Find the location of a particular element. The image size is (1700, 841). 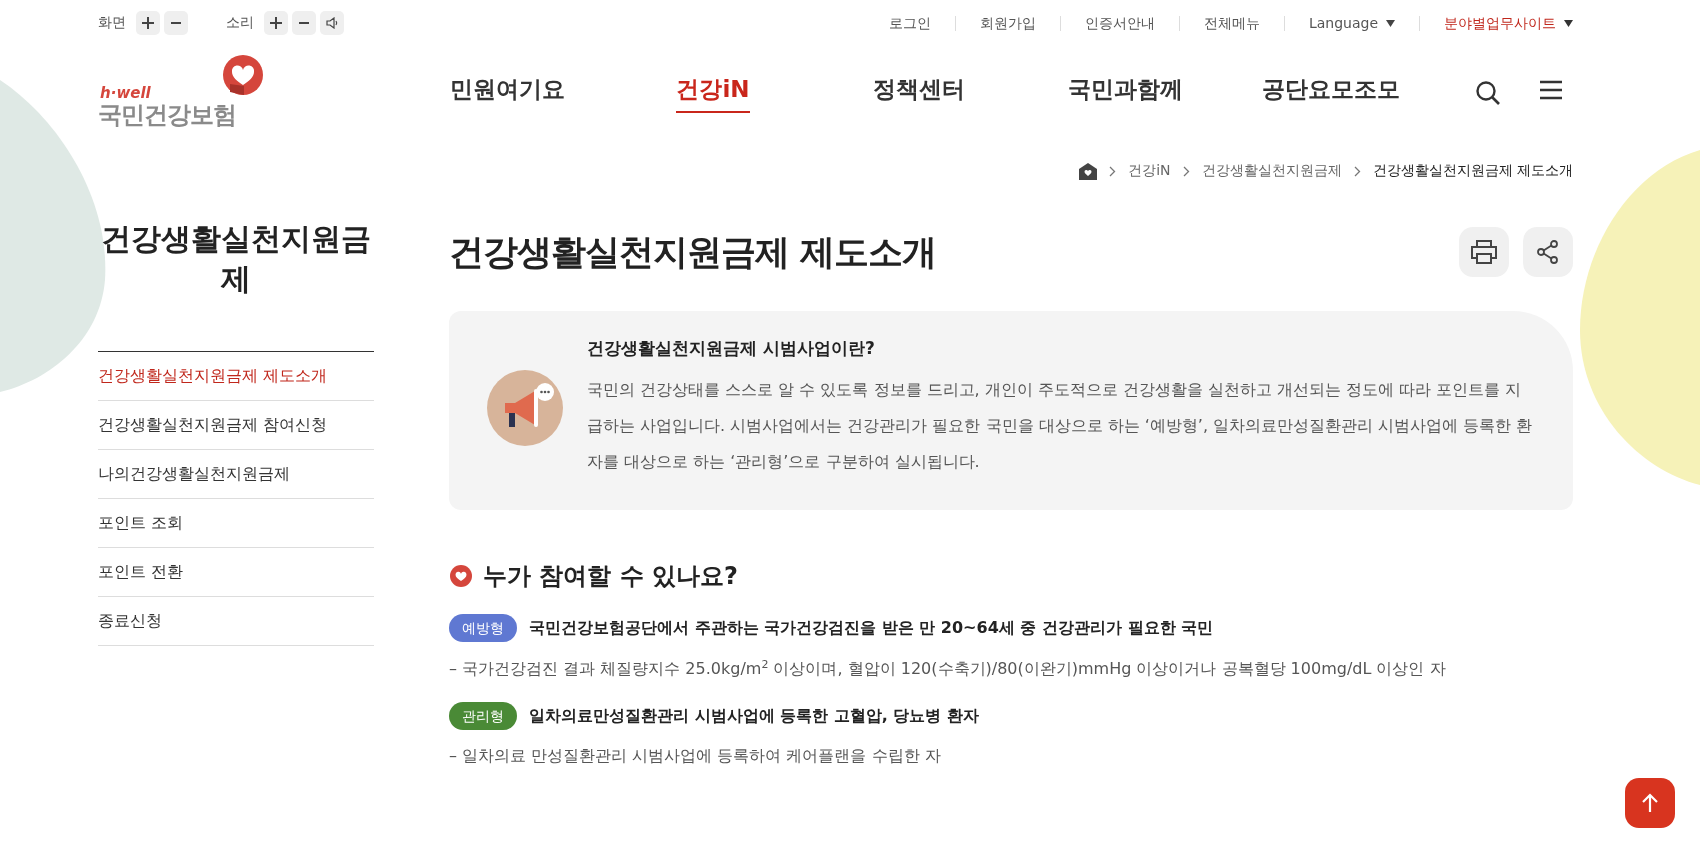

share-button is located at coordinates (1548, 252).